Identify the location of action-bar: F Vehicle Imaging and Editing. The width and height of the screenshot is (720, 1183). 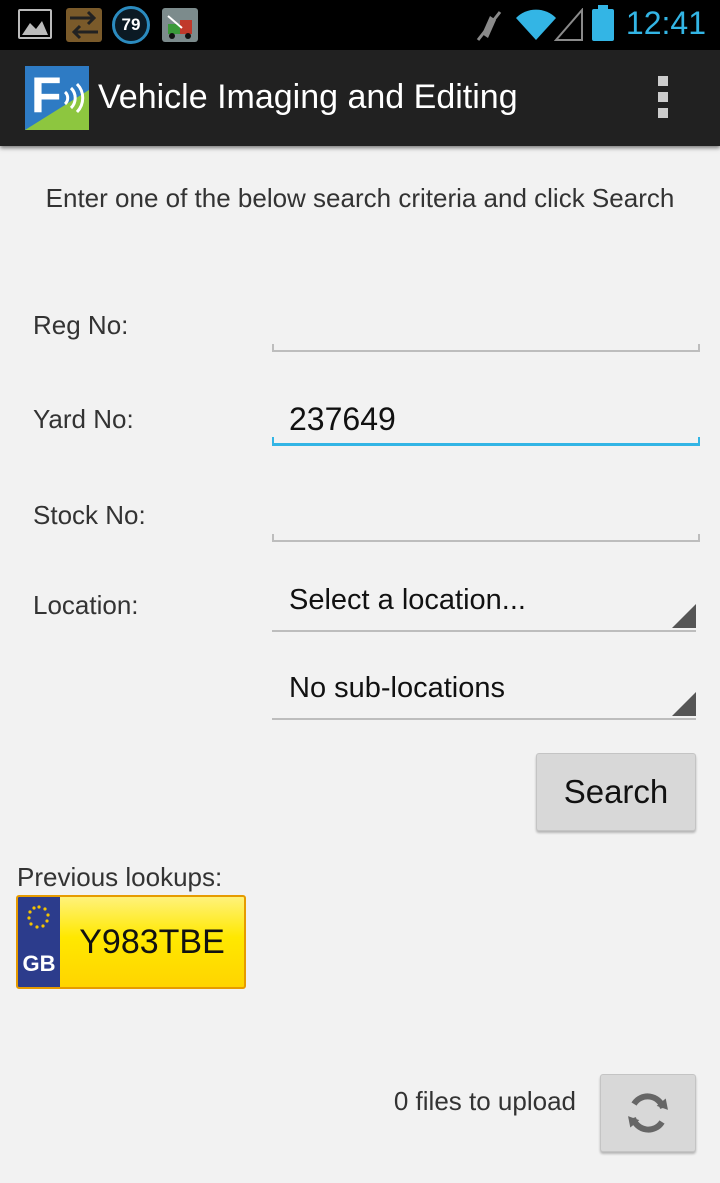
(360, 98).